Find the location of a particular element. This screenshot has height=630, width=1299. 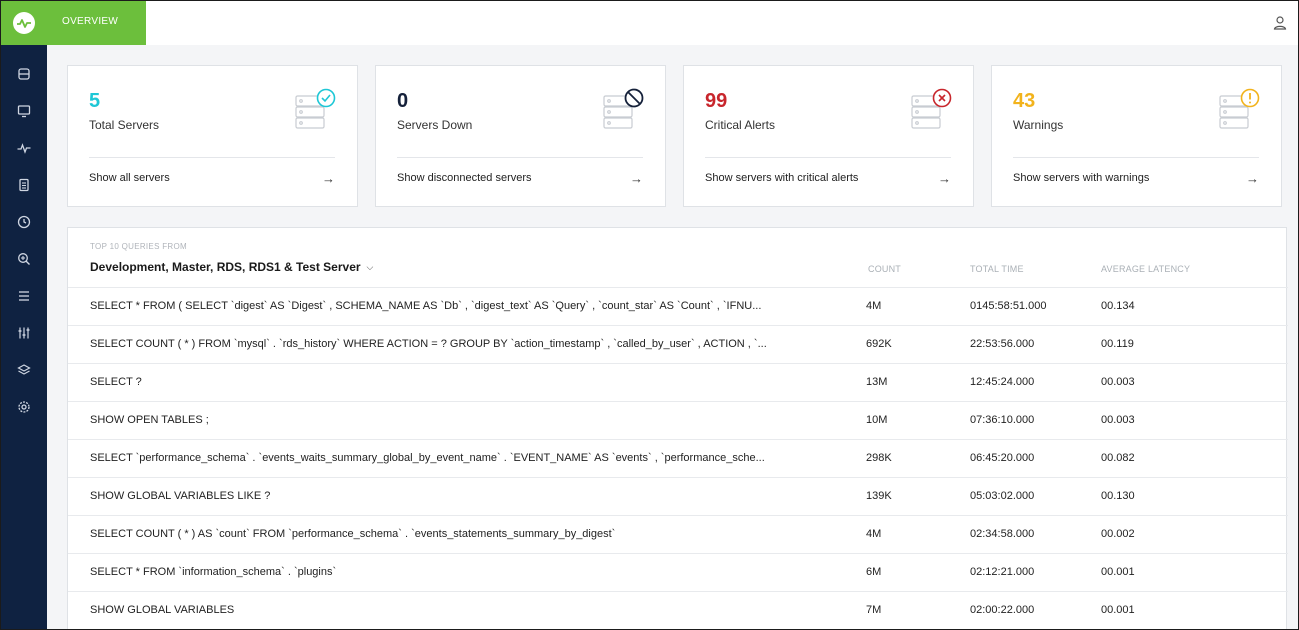

card-value: 0 is located at coordinates (403, 101).